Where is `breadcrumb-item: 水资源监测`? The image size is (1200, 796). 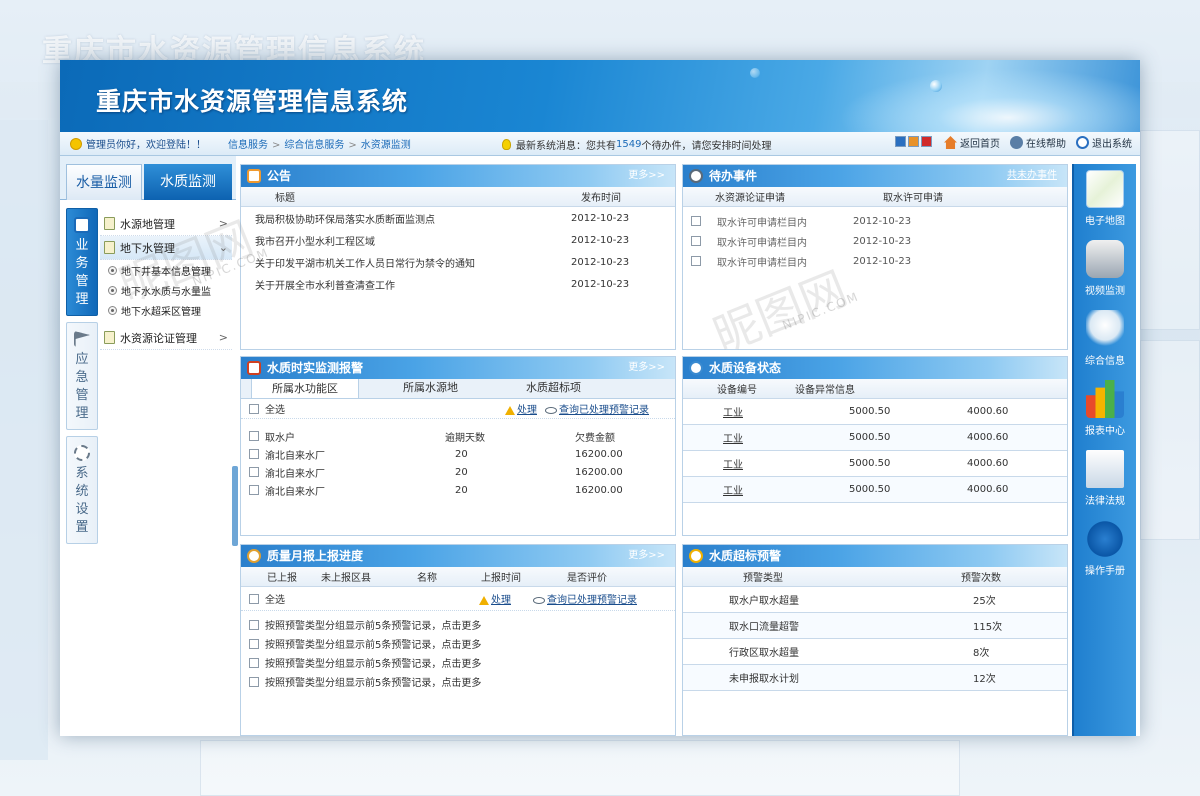
breadcrumb-item: 水资源监测 is located at coordinates (386, 145).